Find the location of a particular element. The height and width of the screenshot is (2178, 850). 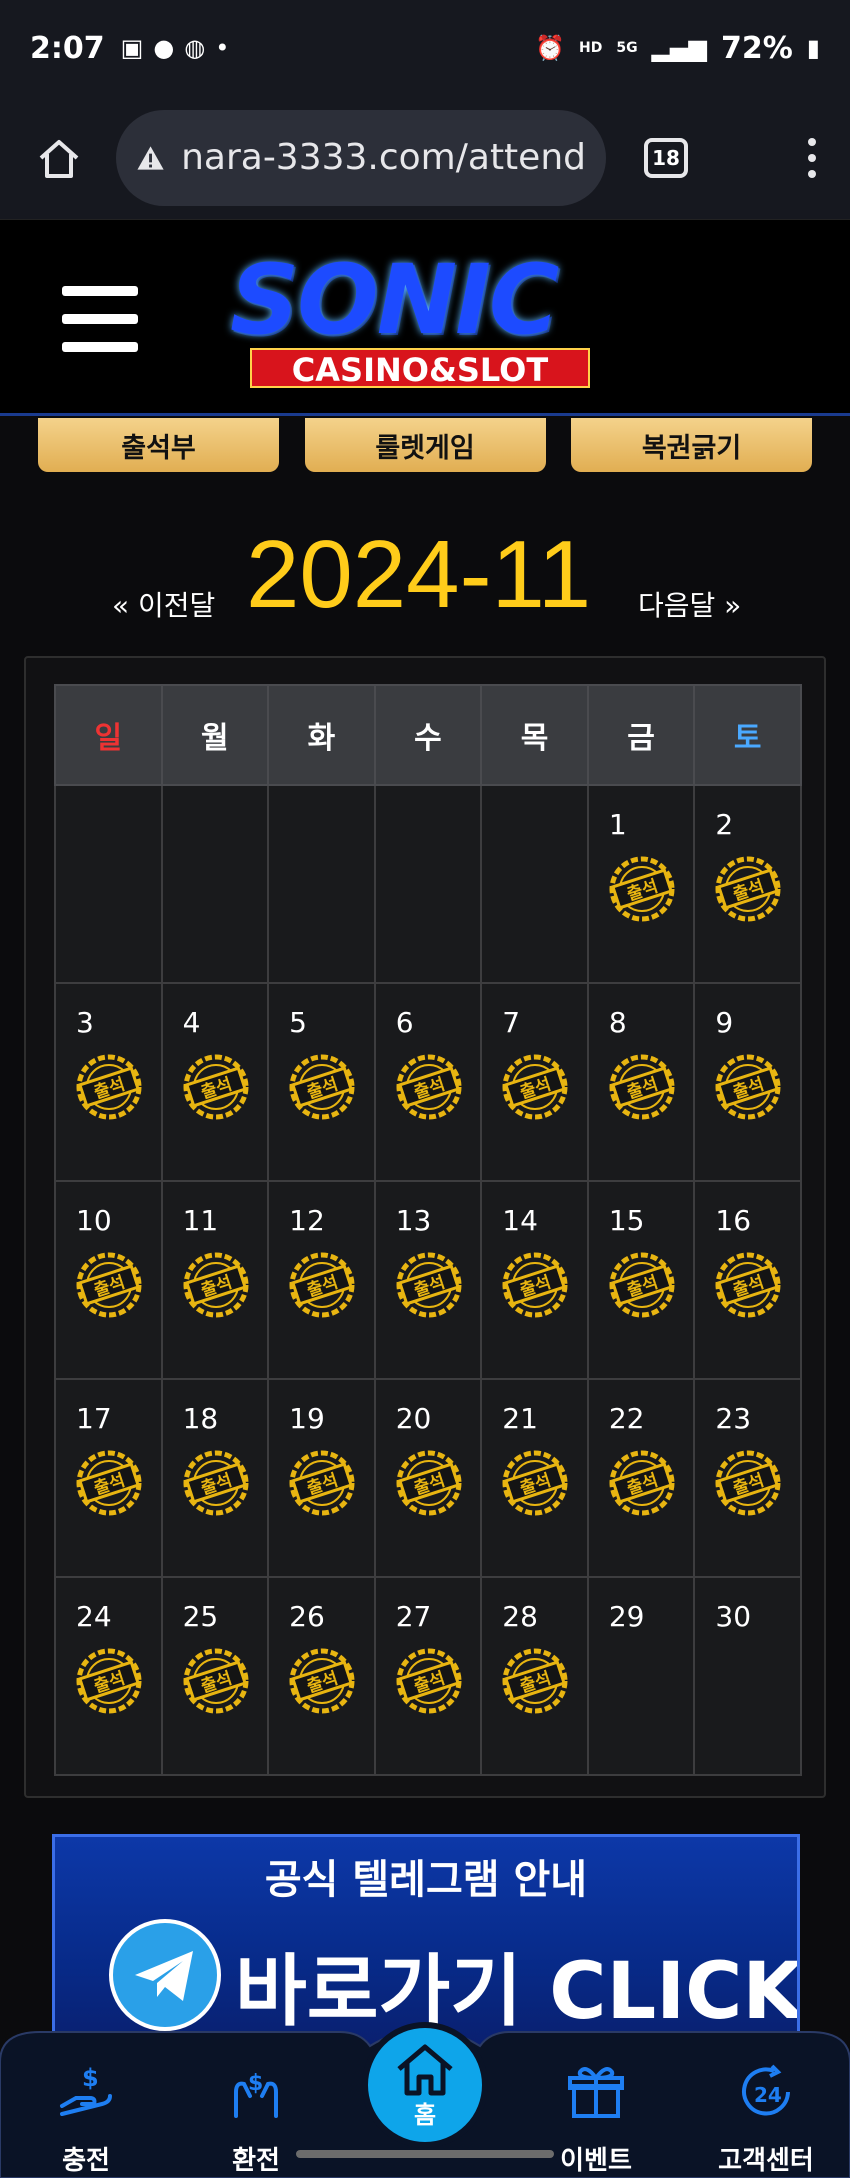

telegram-banner: 공식 텔레그램 안내 바로가기 CLICK is located at coordinates (426, 1944).